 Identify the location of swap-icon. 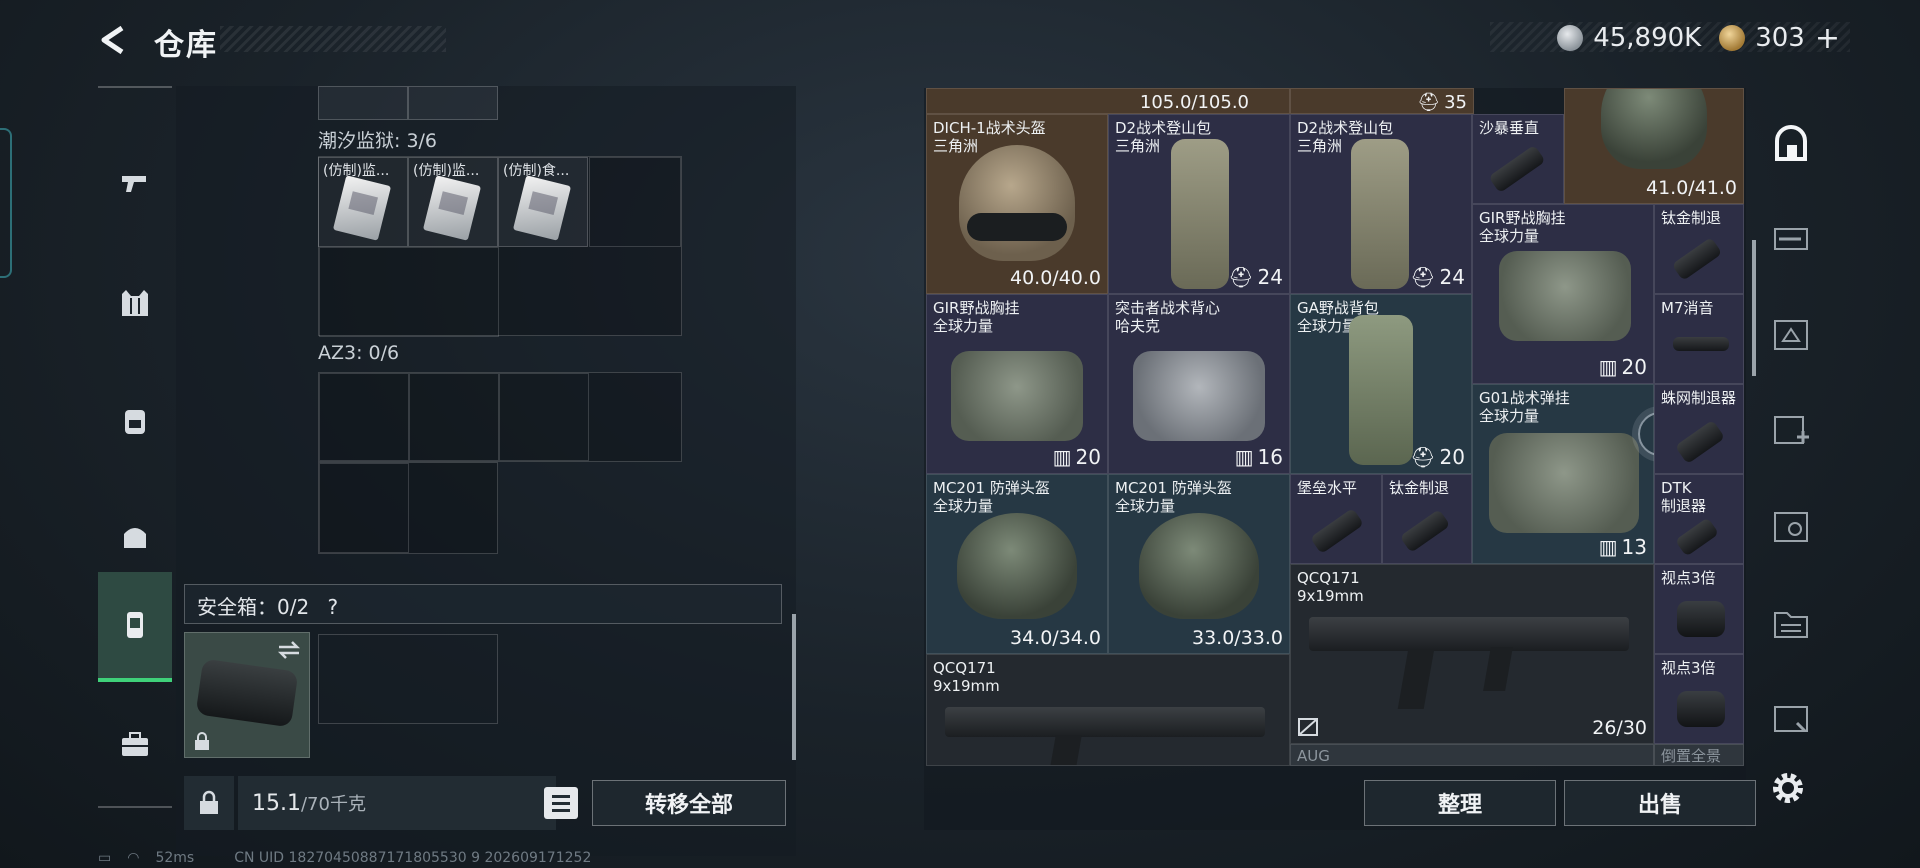
(289, 650).